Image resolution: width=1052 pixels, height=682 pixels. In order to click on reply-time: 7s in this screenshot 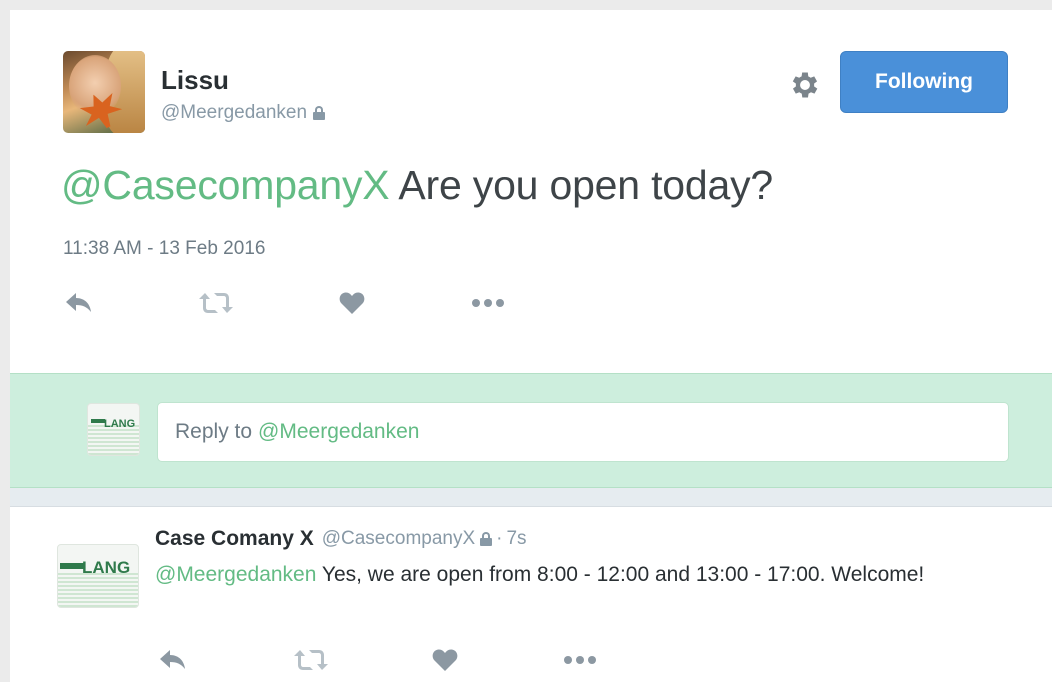, I will do `click(516, 539)`.